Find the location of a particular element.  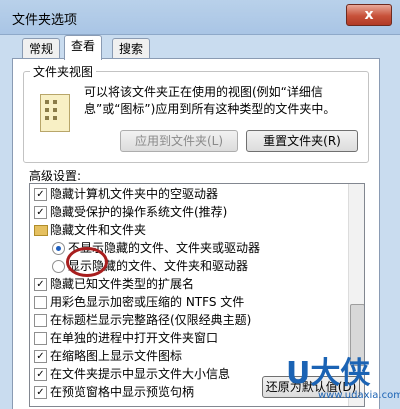

tab-search: 搜索 is located at coordinates (131, 48).